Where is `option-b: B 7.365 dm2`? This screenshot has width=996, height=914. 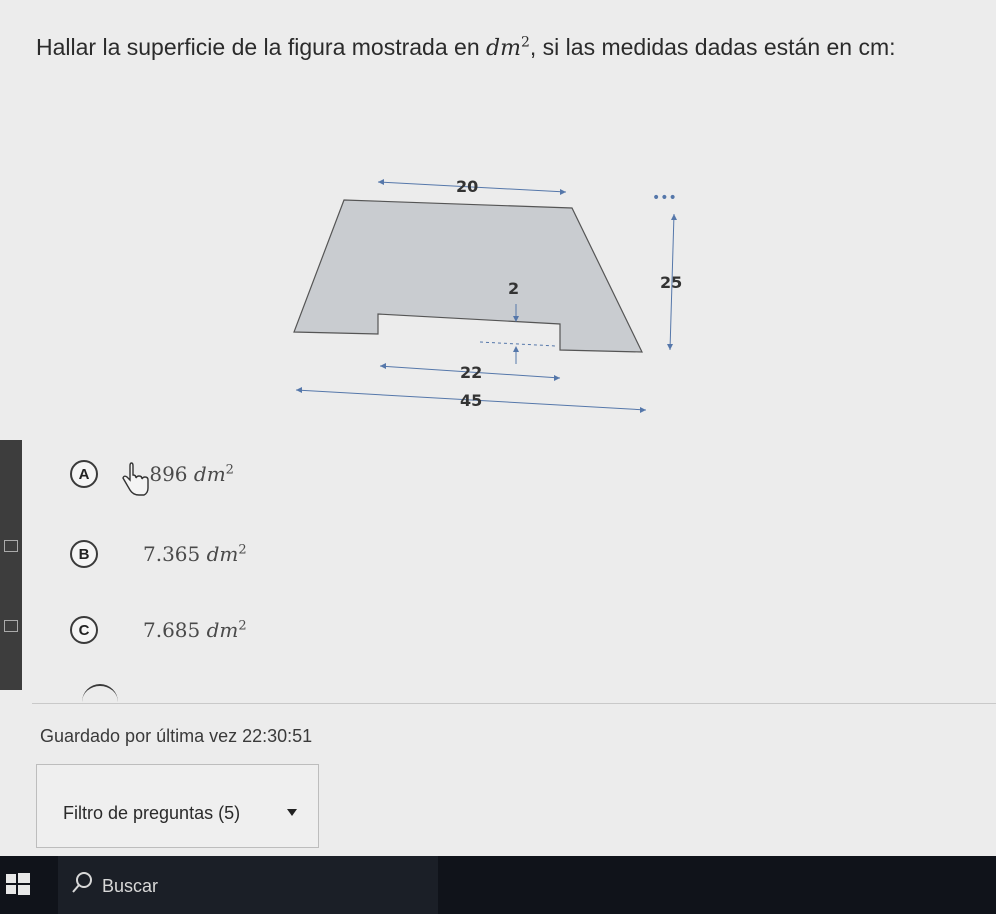 option-b: B 7.365 dm2 is located at coordinates (158, 554).